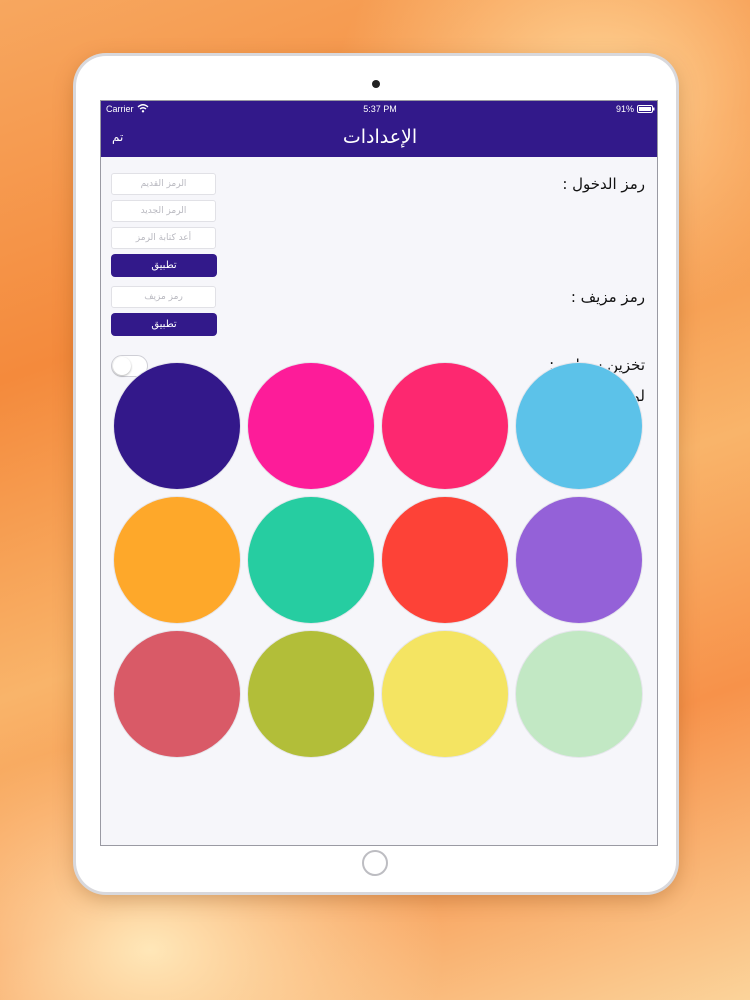 The image size is (750, 1000). I want to click on status-time: 5:37 PM, so click(380, 109).